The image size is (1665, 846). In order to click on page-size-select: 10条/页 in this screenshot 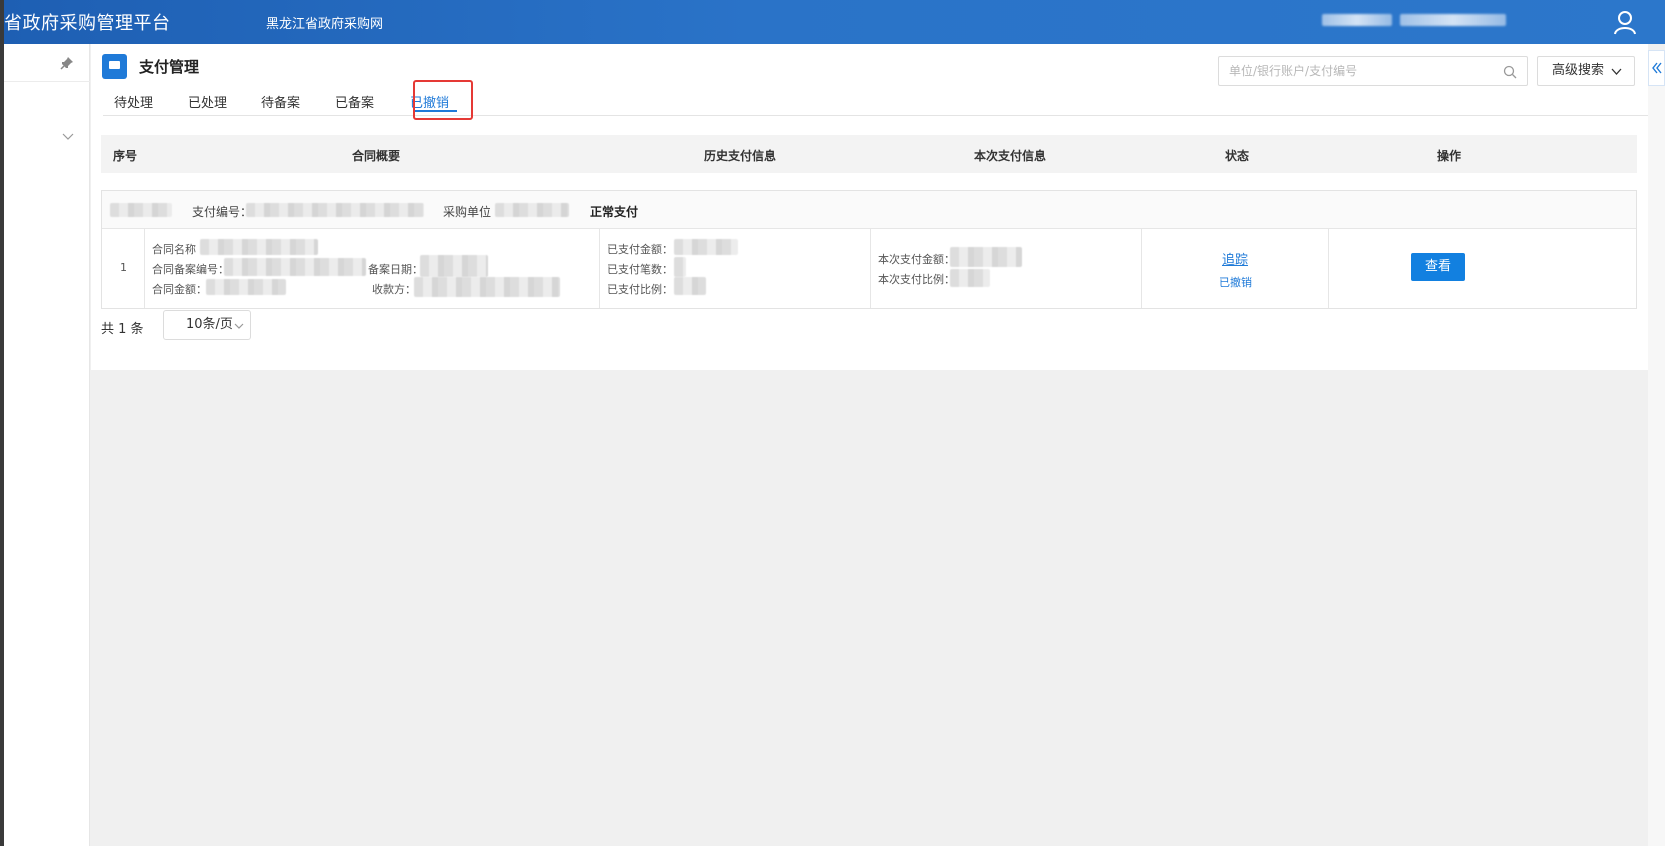, I will do `click(207, 325)`.